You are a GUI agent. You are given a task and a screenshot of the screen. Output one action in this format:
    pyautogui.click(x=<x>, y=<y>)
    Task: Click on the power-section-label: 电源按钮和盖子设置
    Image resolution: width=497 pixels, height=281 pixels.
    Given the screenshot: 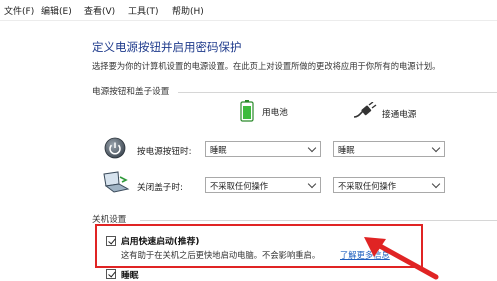 What is the action you would take?
    pyautogui.click(x=131, y=92)
    